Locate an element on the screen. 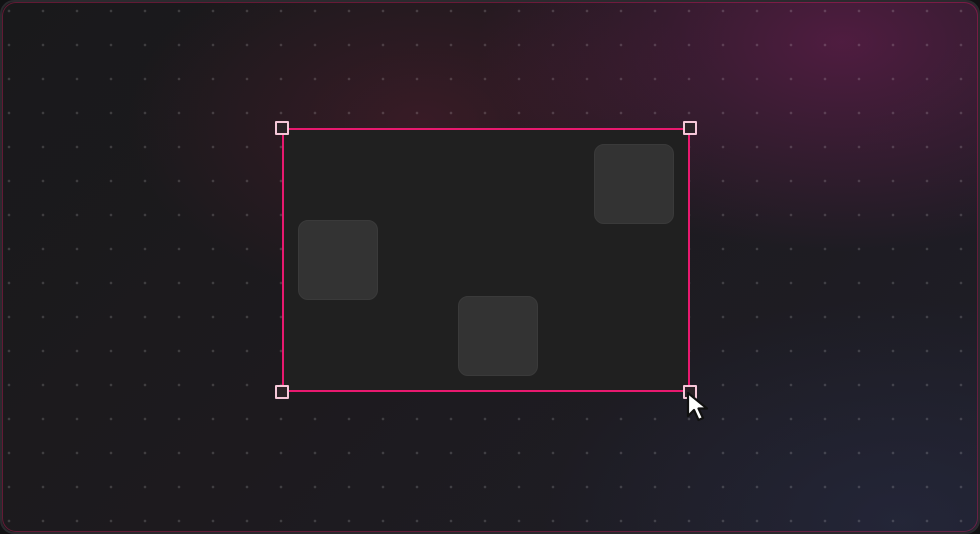  resize-handle-top-left is located at coordinates (282, 128).